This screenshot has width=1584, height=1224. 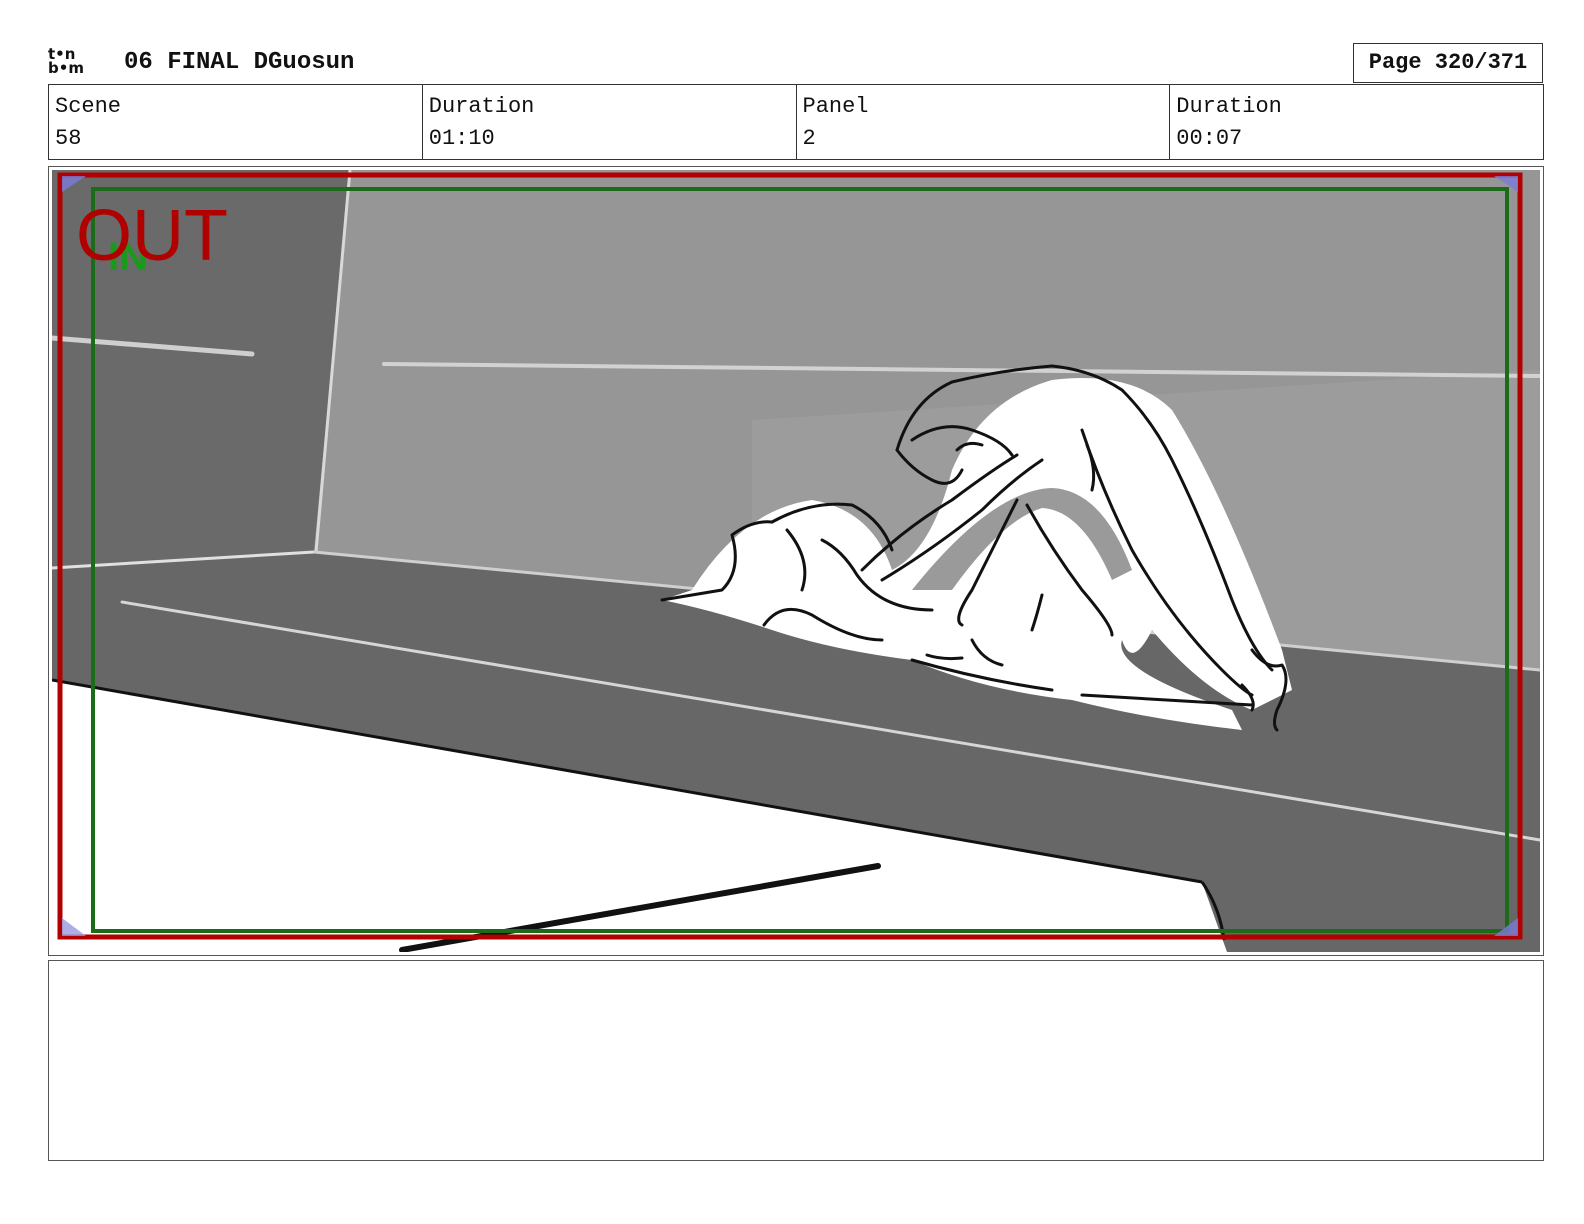 I want to click on scene-duration-cell: Duration 01:10, so click(x=610, y=122).